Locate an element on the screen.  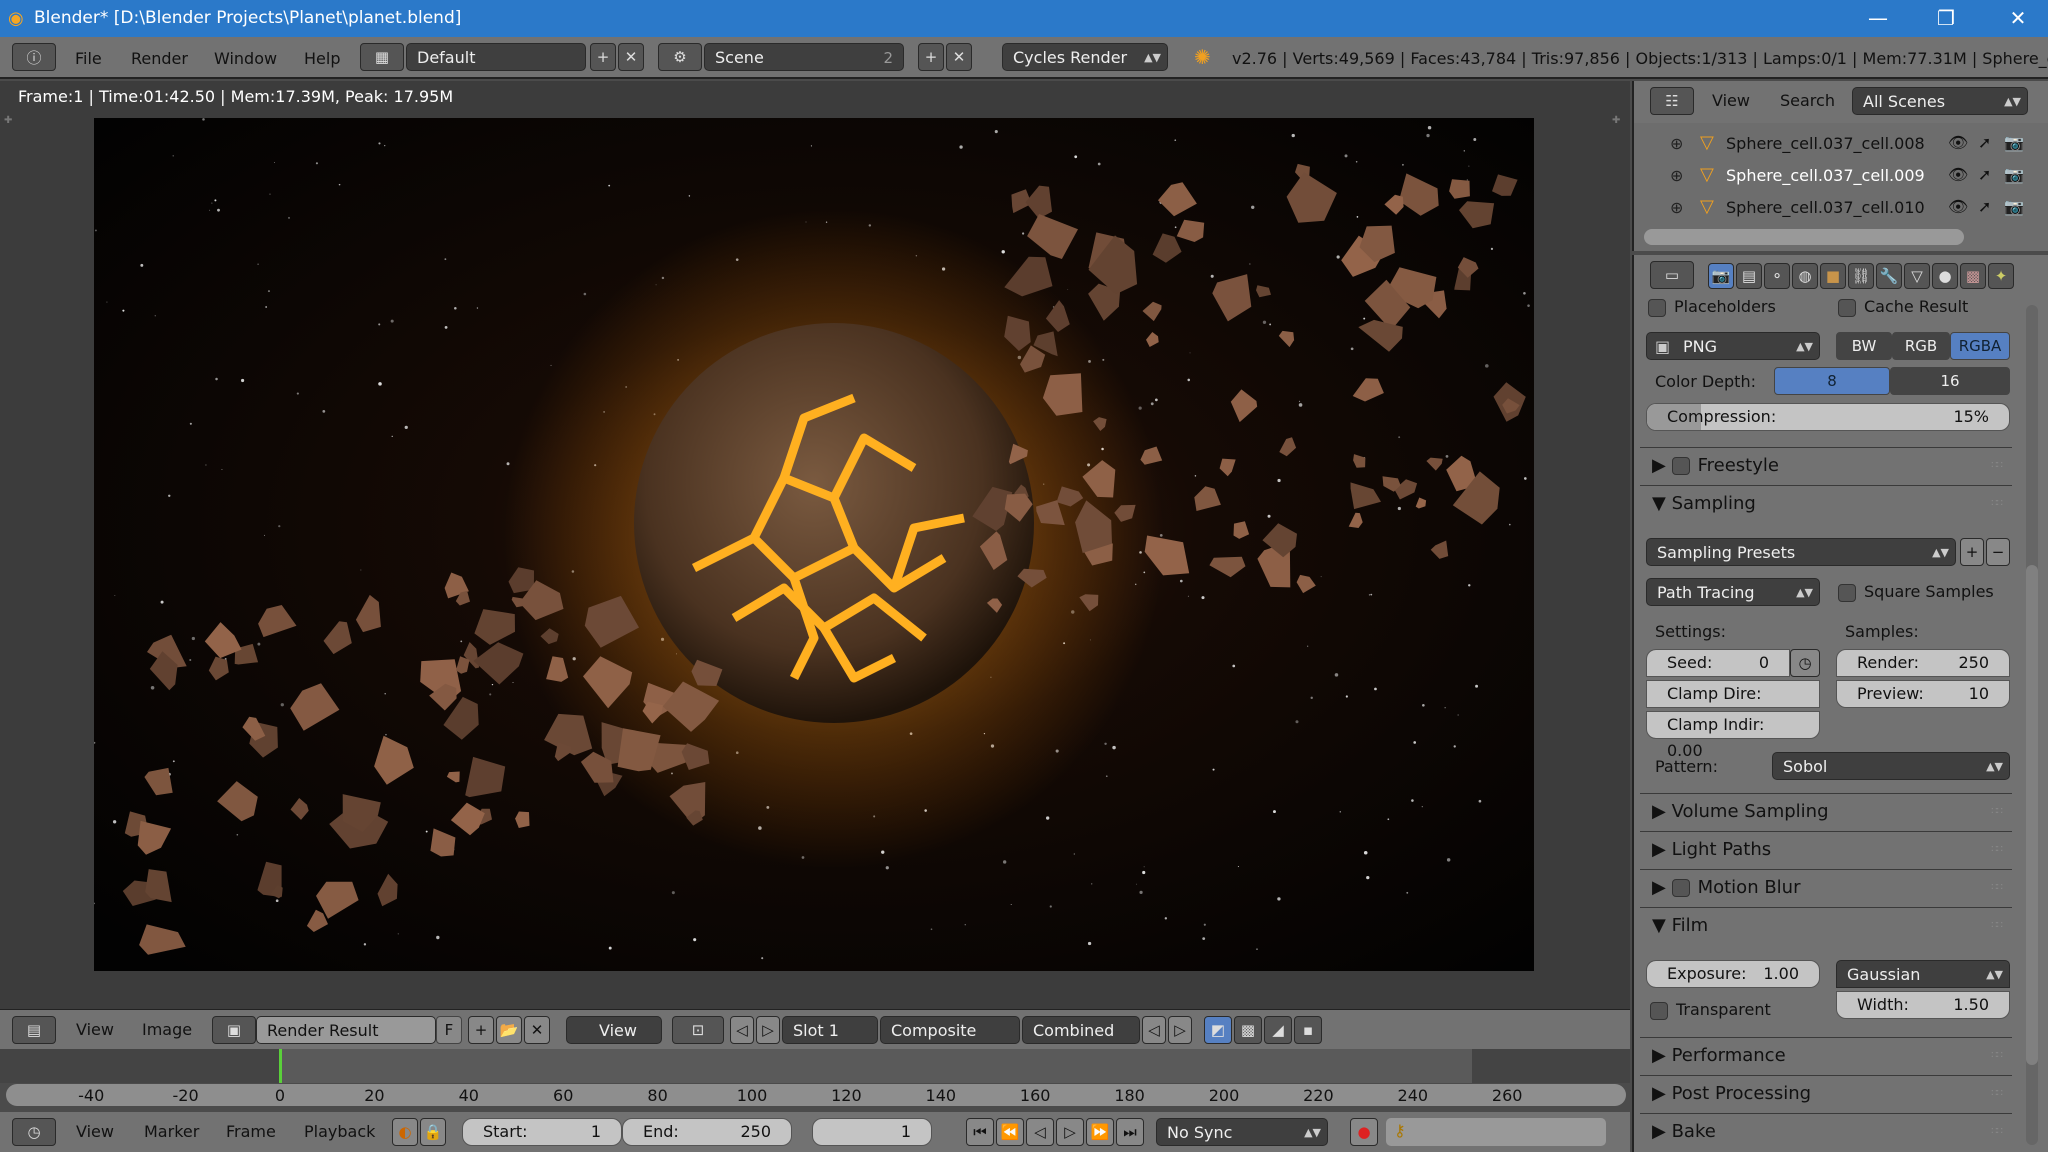
timeline-track is located at coordinates (815, 1066).